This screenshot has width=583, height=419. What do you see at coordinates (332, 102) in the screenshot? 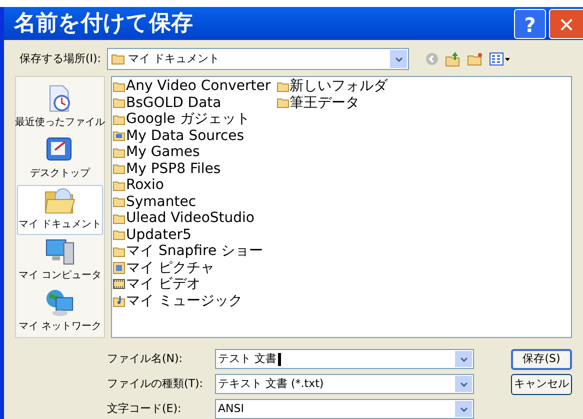
I see `file-item: 筆王データ` at bounding box center [332, 102].